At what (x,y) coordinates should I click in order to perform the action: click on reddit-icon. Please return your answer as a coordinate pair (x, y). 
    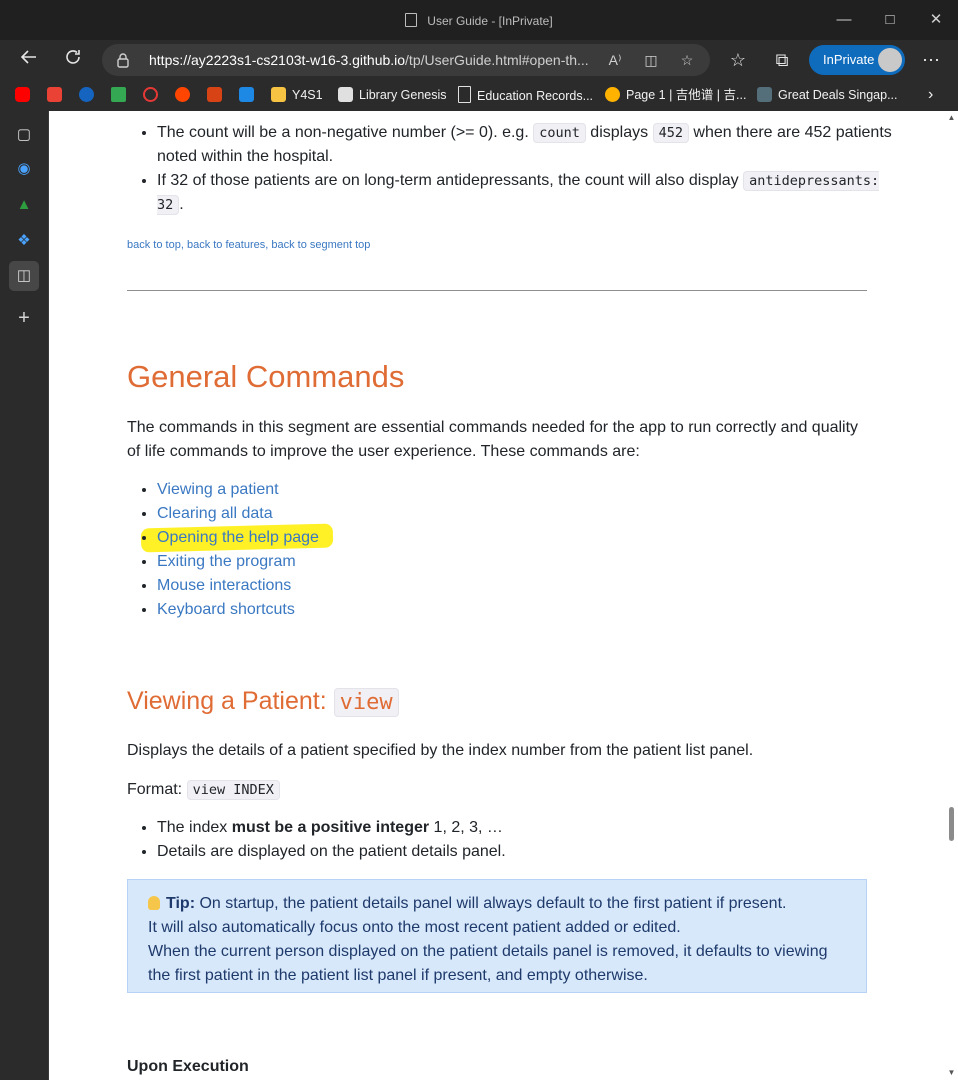
    Looking at the image, I should click on (182, 94).